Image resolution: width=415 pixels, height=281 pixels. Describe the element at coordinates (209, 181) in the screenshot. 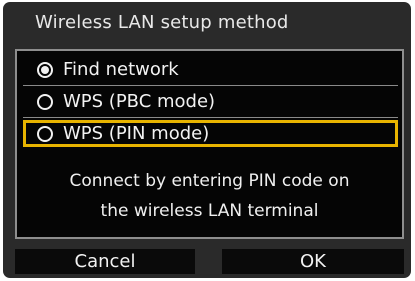

I see `description-line-1: Connect by entering PIN code on` at that location.